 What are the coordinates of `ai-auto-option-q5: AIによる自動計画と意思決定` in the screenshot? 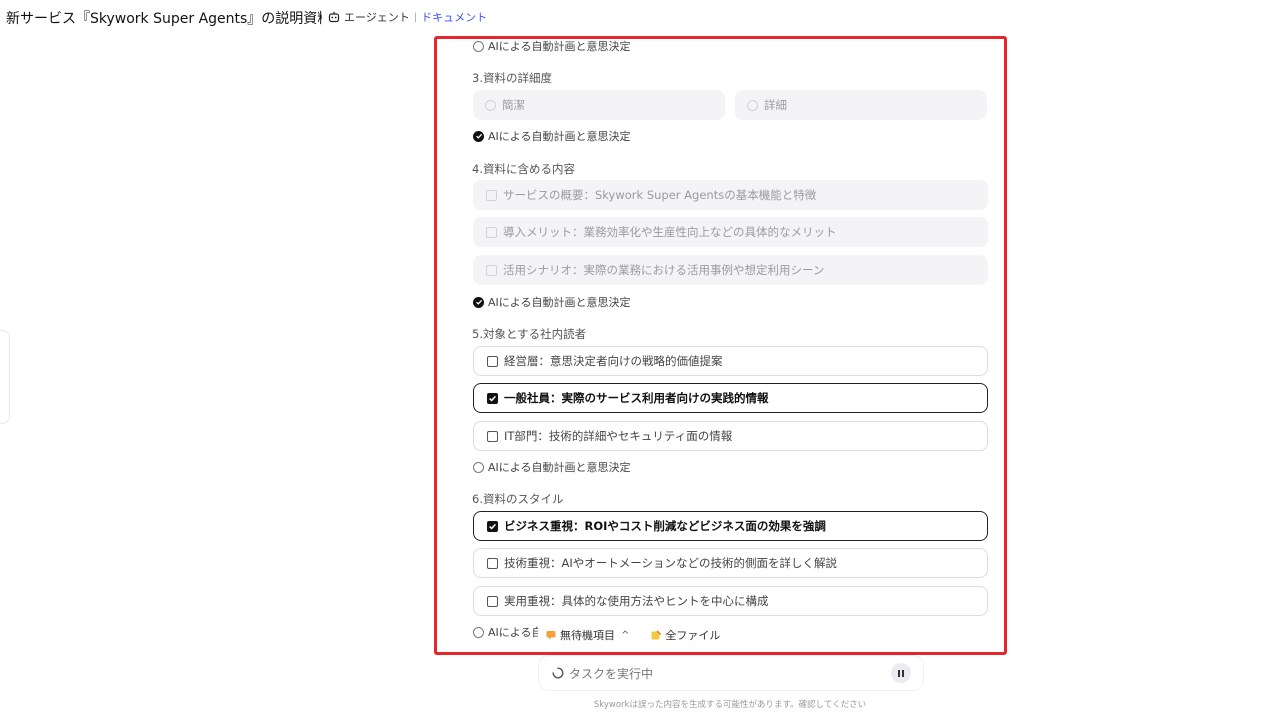 It's located at (551, 467).